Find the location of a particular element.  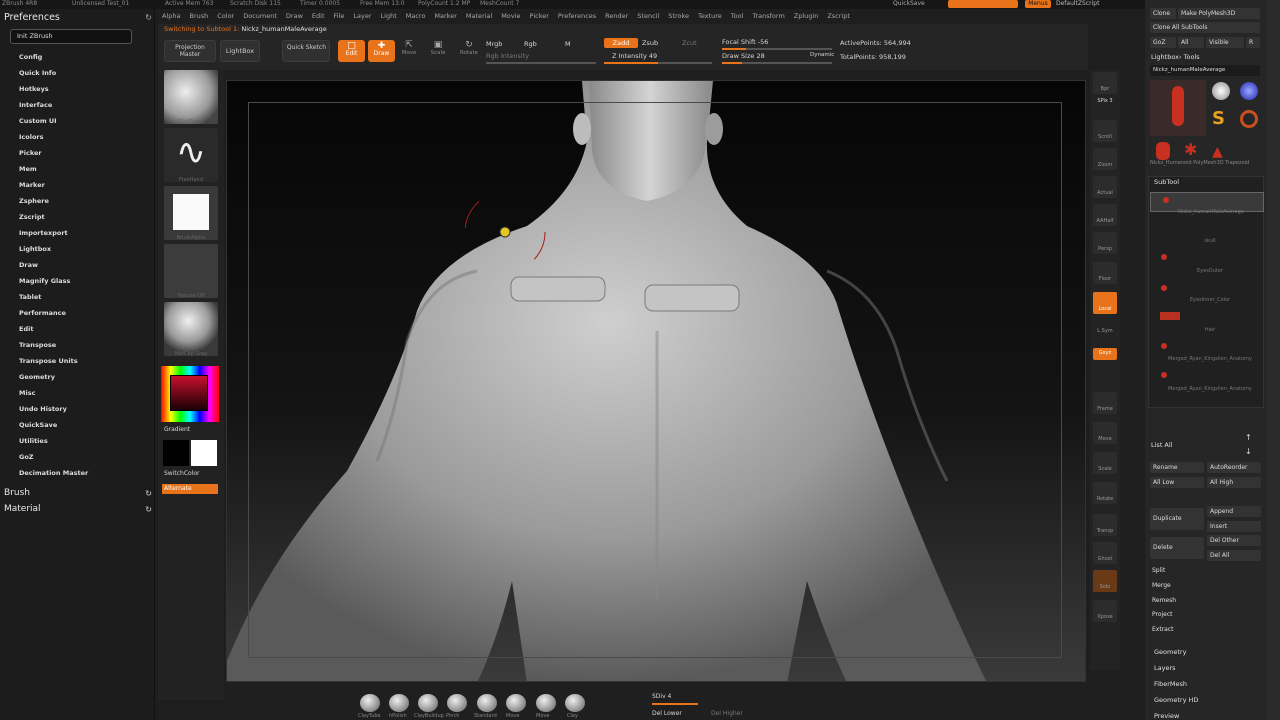

menu-tool: Tool is located at coordinates (737, 16).